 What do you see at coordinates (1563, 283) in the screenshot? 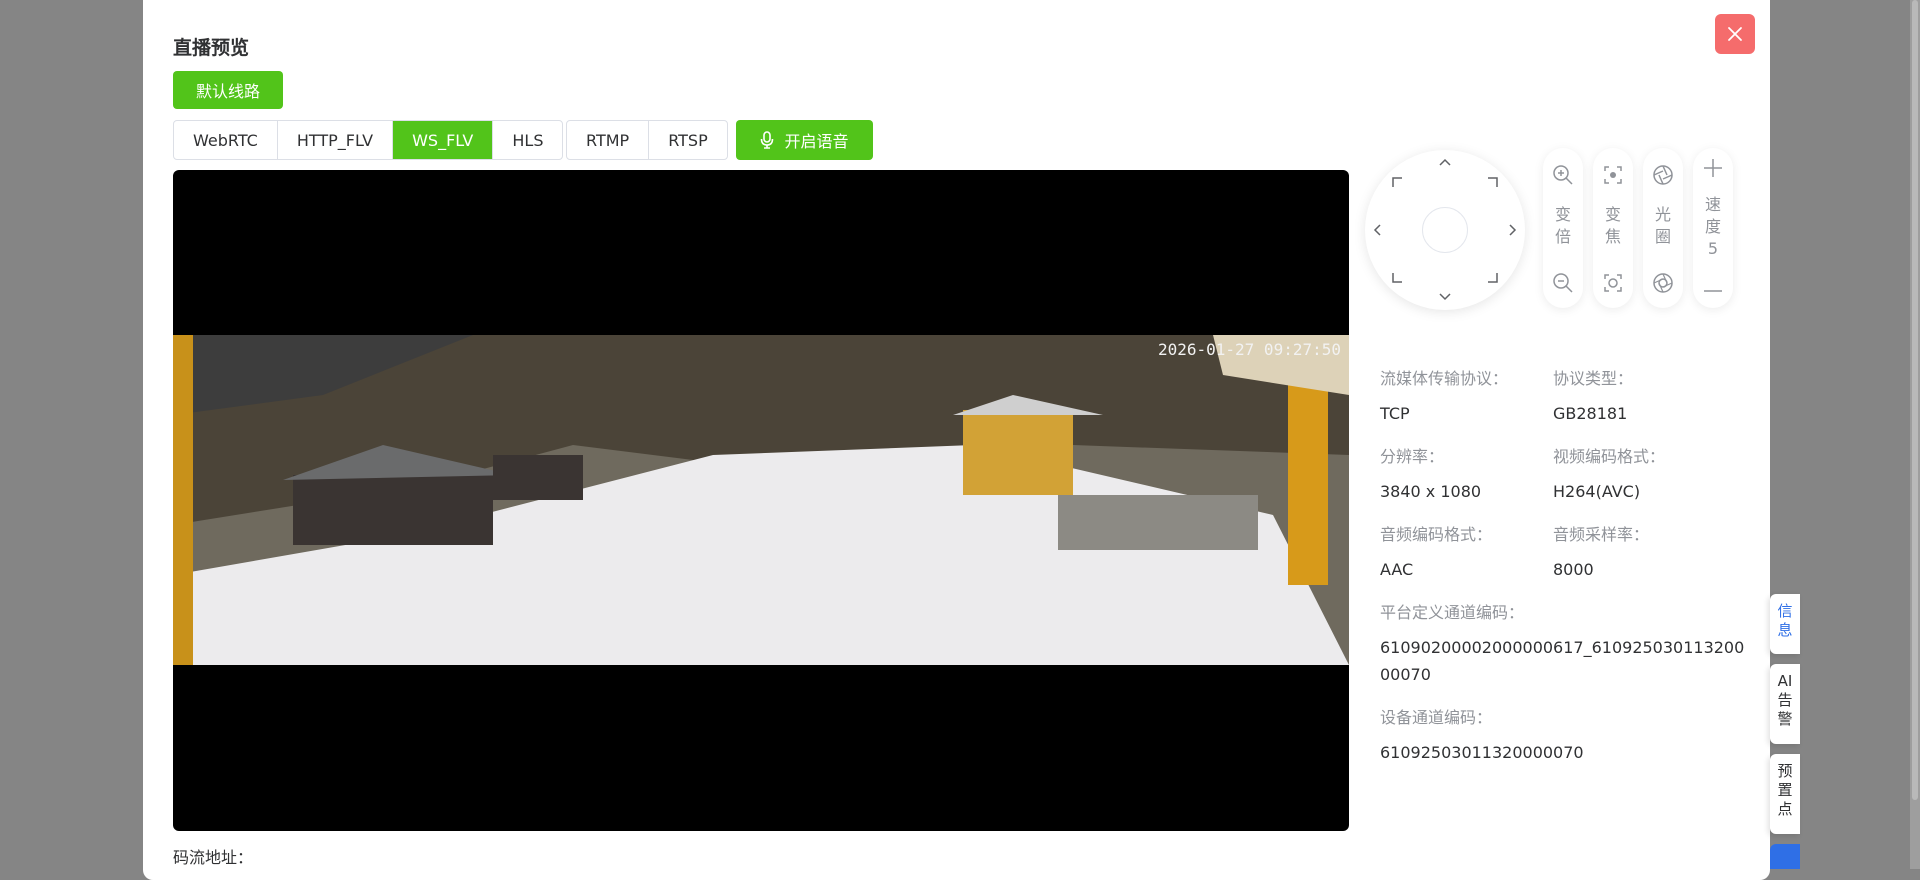
I see `zoom-out-icon` at bounding box center [1563, 283].